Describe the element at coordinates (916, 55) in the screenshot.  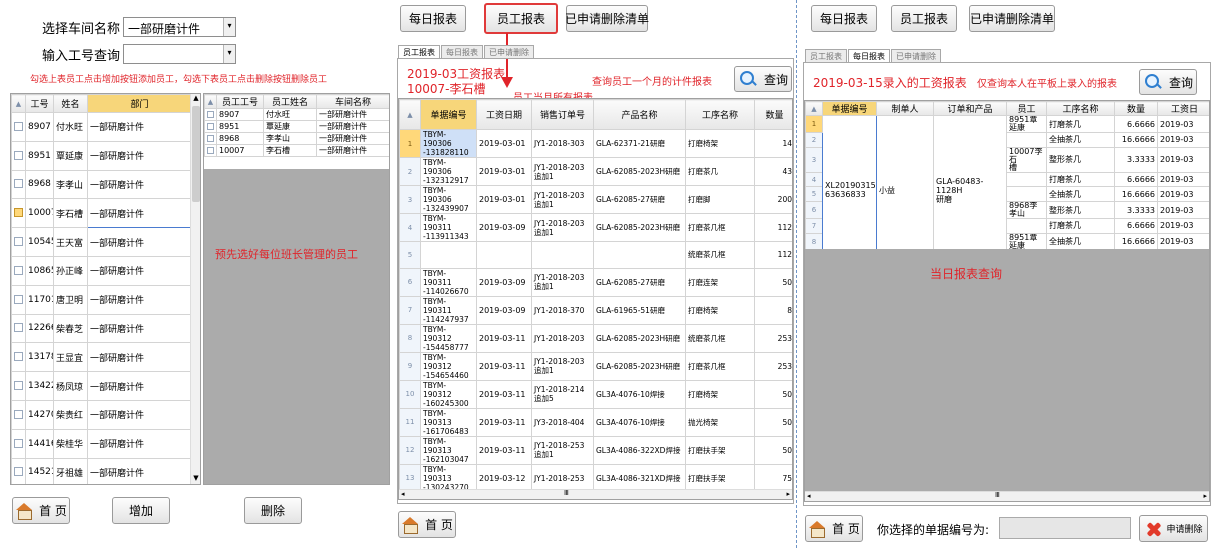
I see `right-tab-applied-delete: 已申请删除` at that location.